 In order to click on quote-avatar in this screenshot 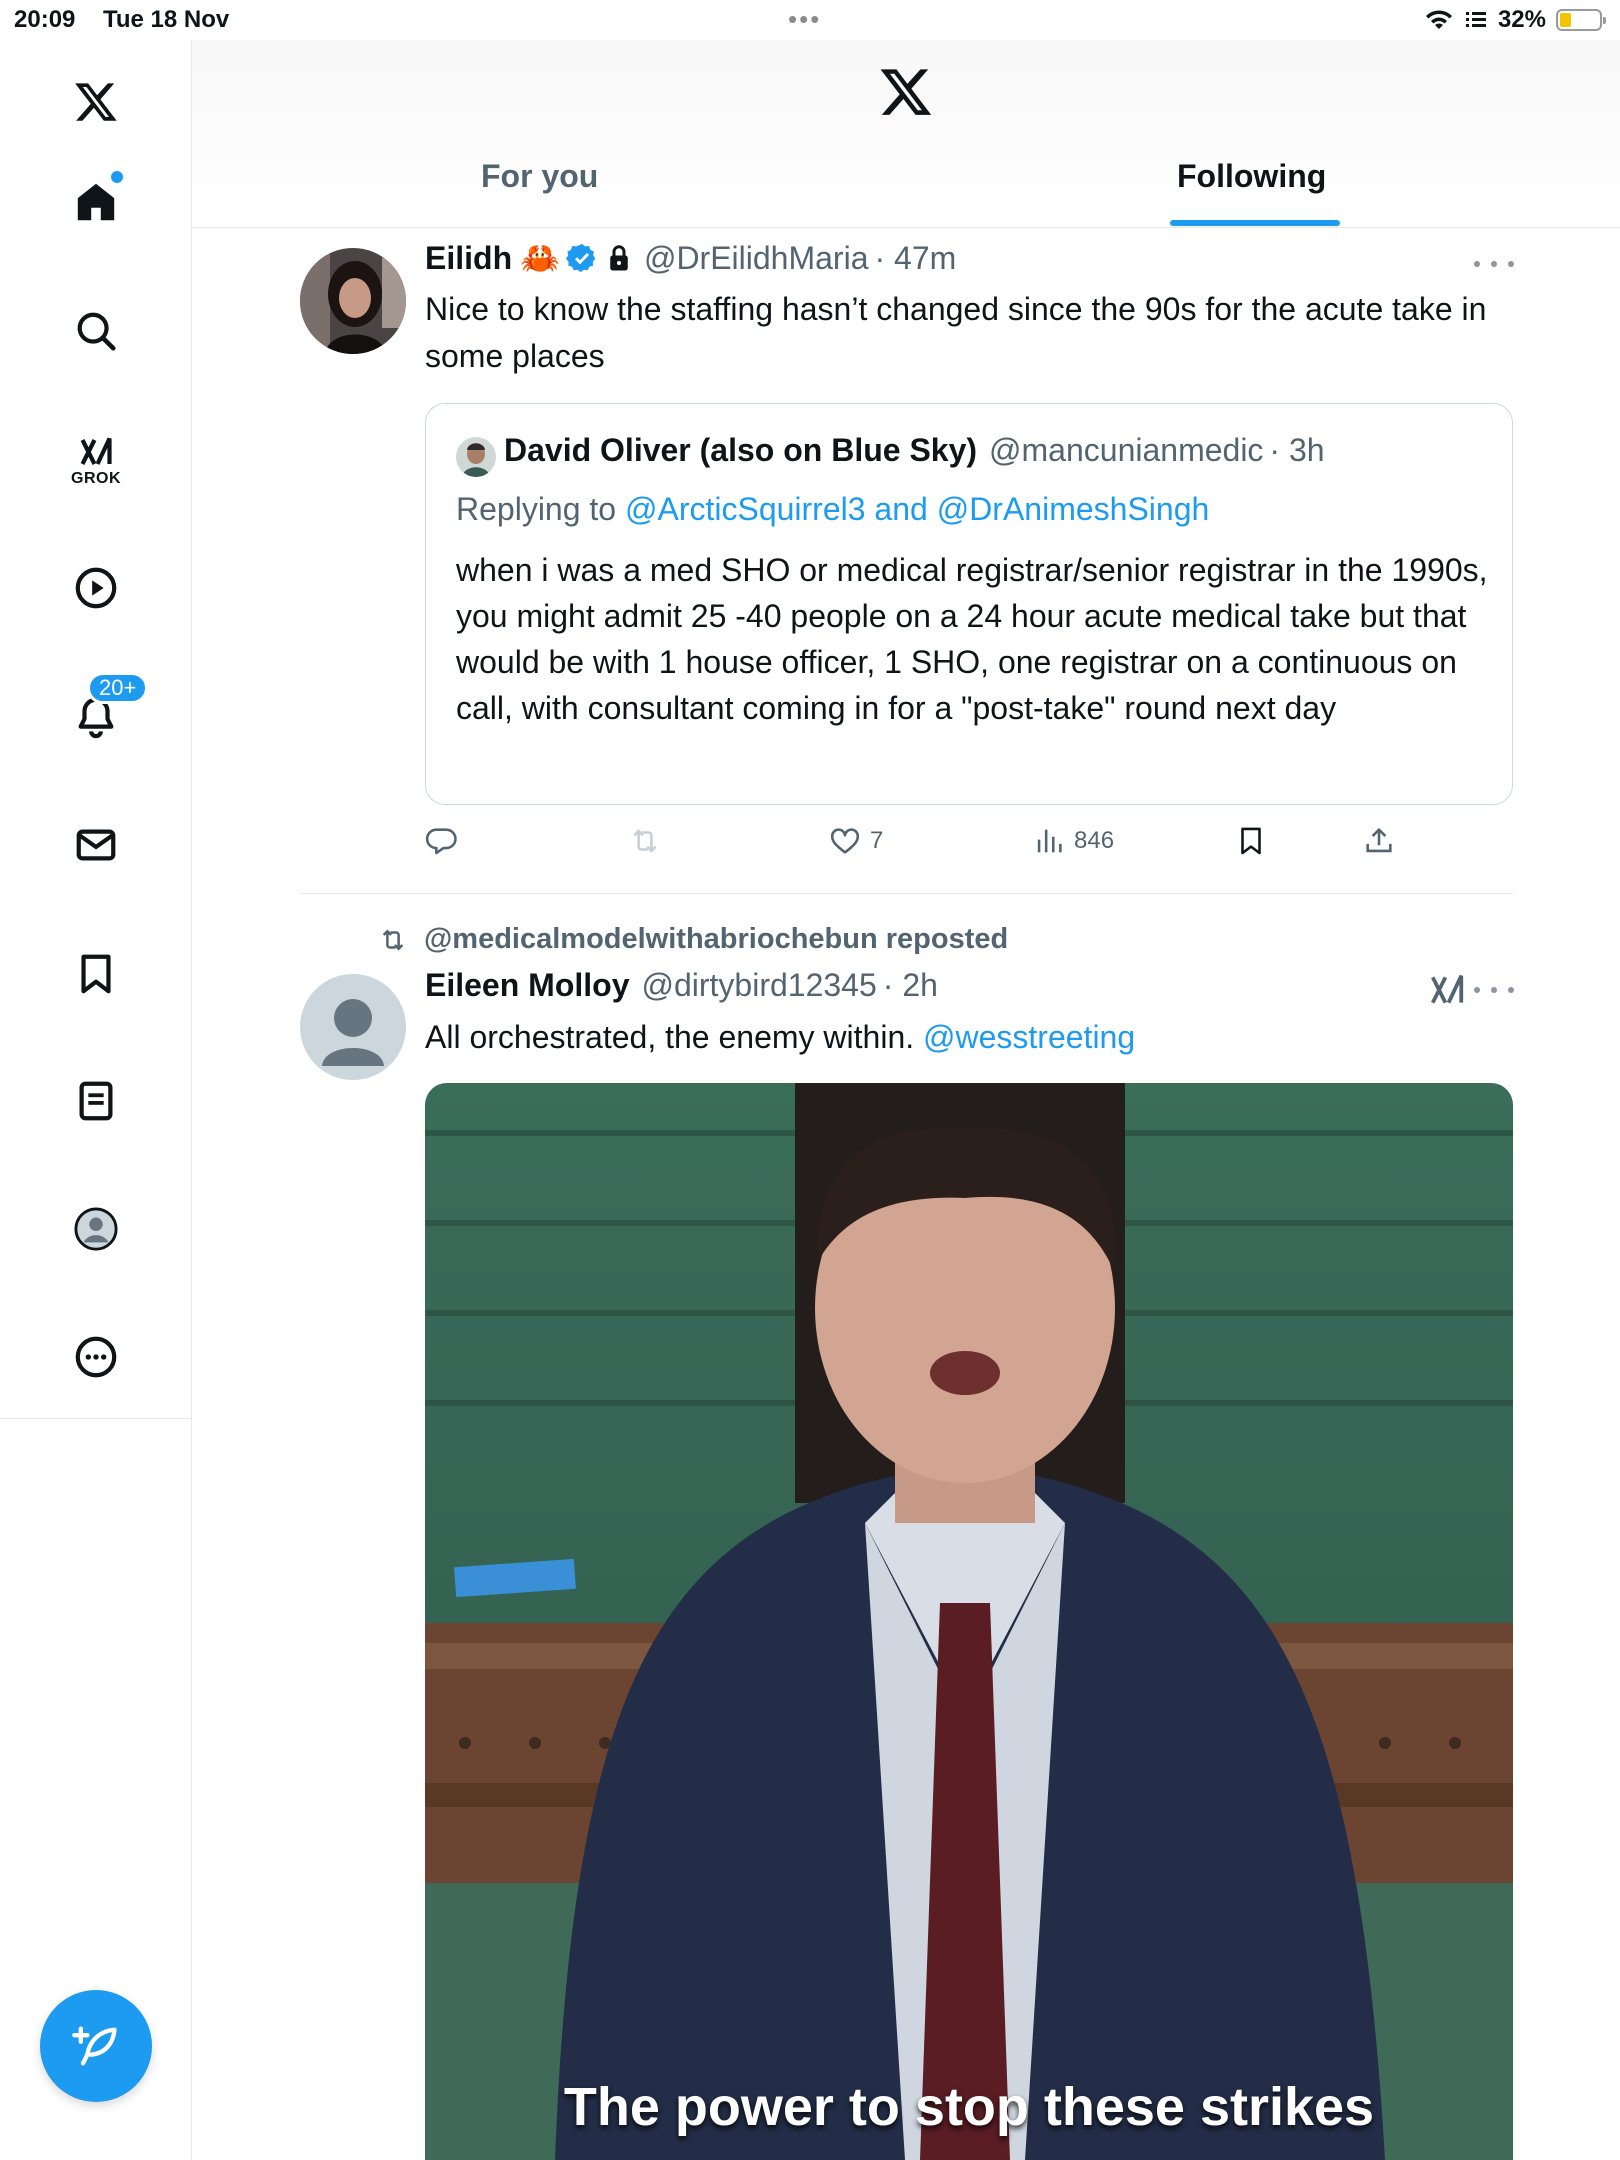, I will do `click(476, 457)`.